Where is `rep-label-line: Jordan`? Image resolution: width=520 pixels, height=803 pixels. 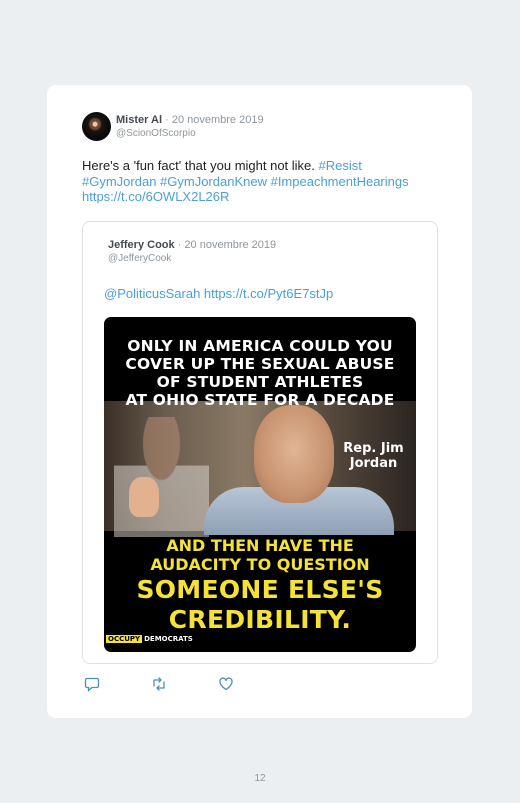 rep-label-line: Jordan is located at coordinates (373, 463).